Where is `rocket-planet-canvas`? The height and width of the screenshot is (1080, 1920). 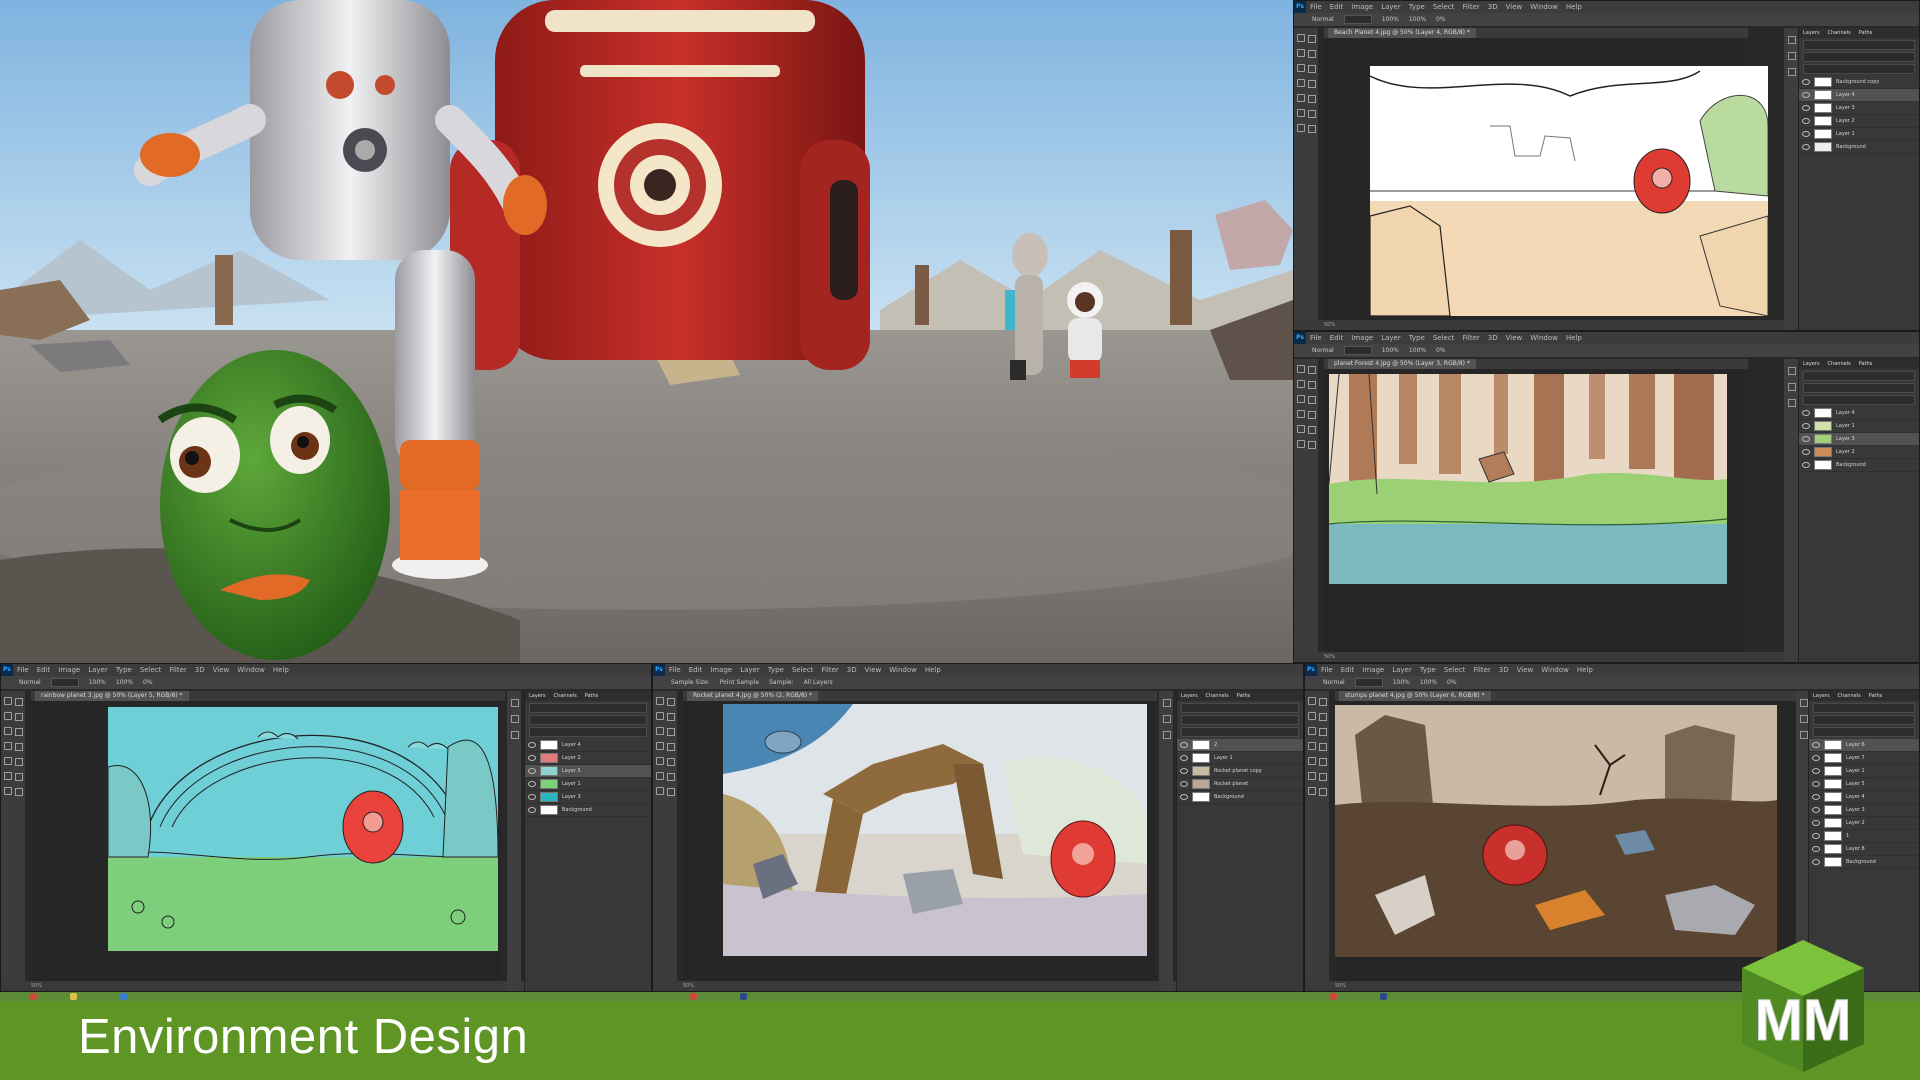
rocket-planet-canvas is located at coordinates (935, 830).